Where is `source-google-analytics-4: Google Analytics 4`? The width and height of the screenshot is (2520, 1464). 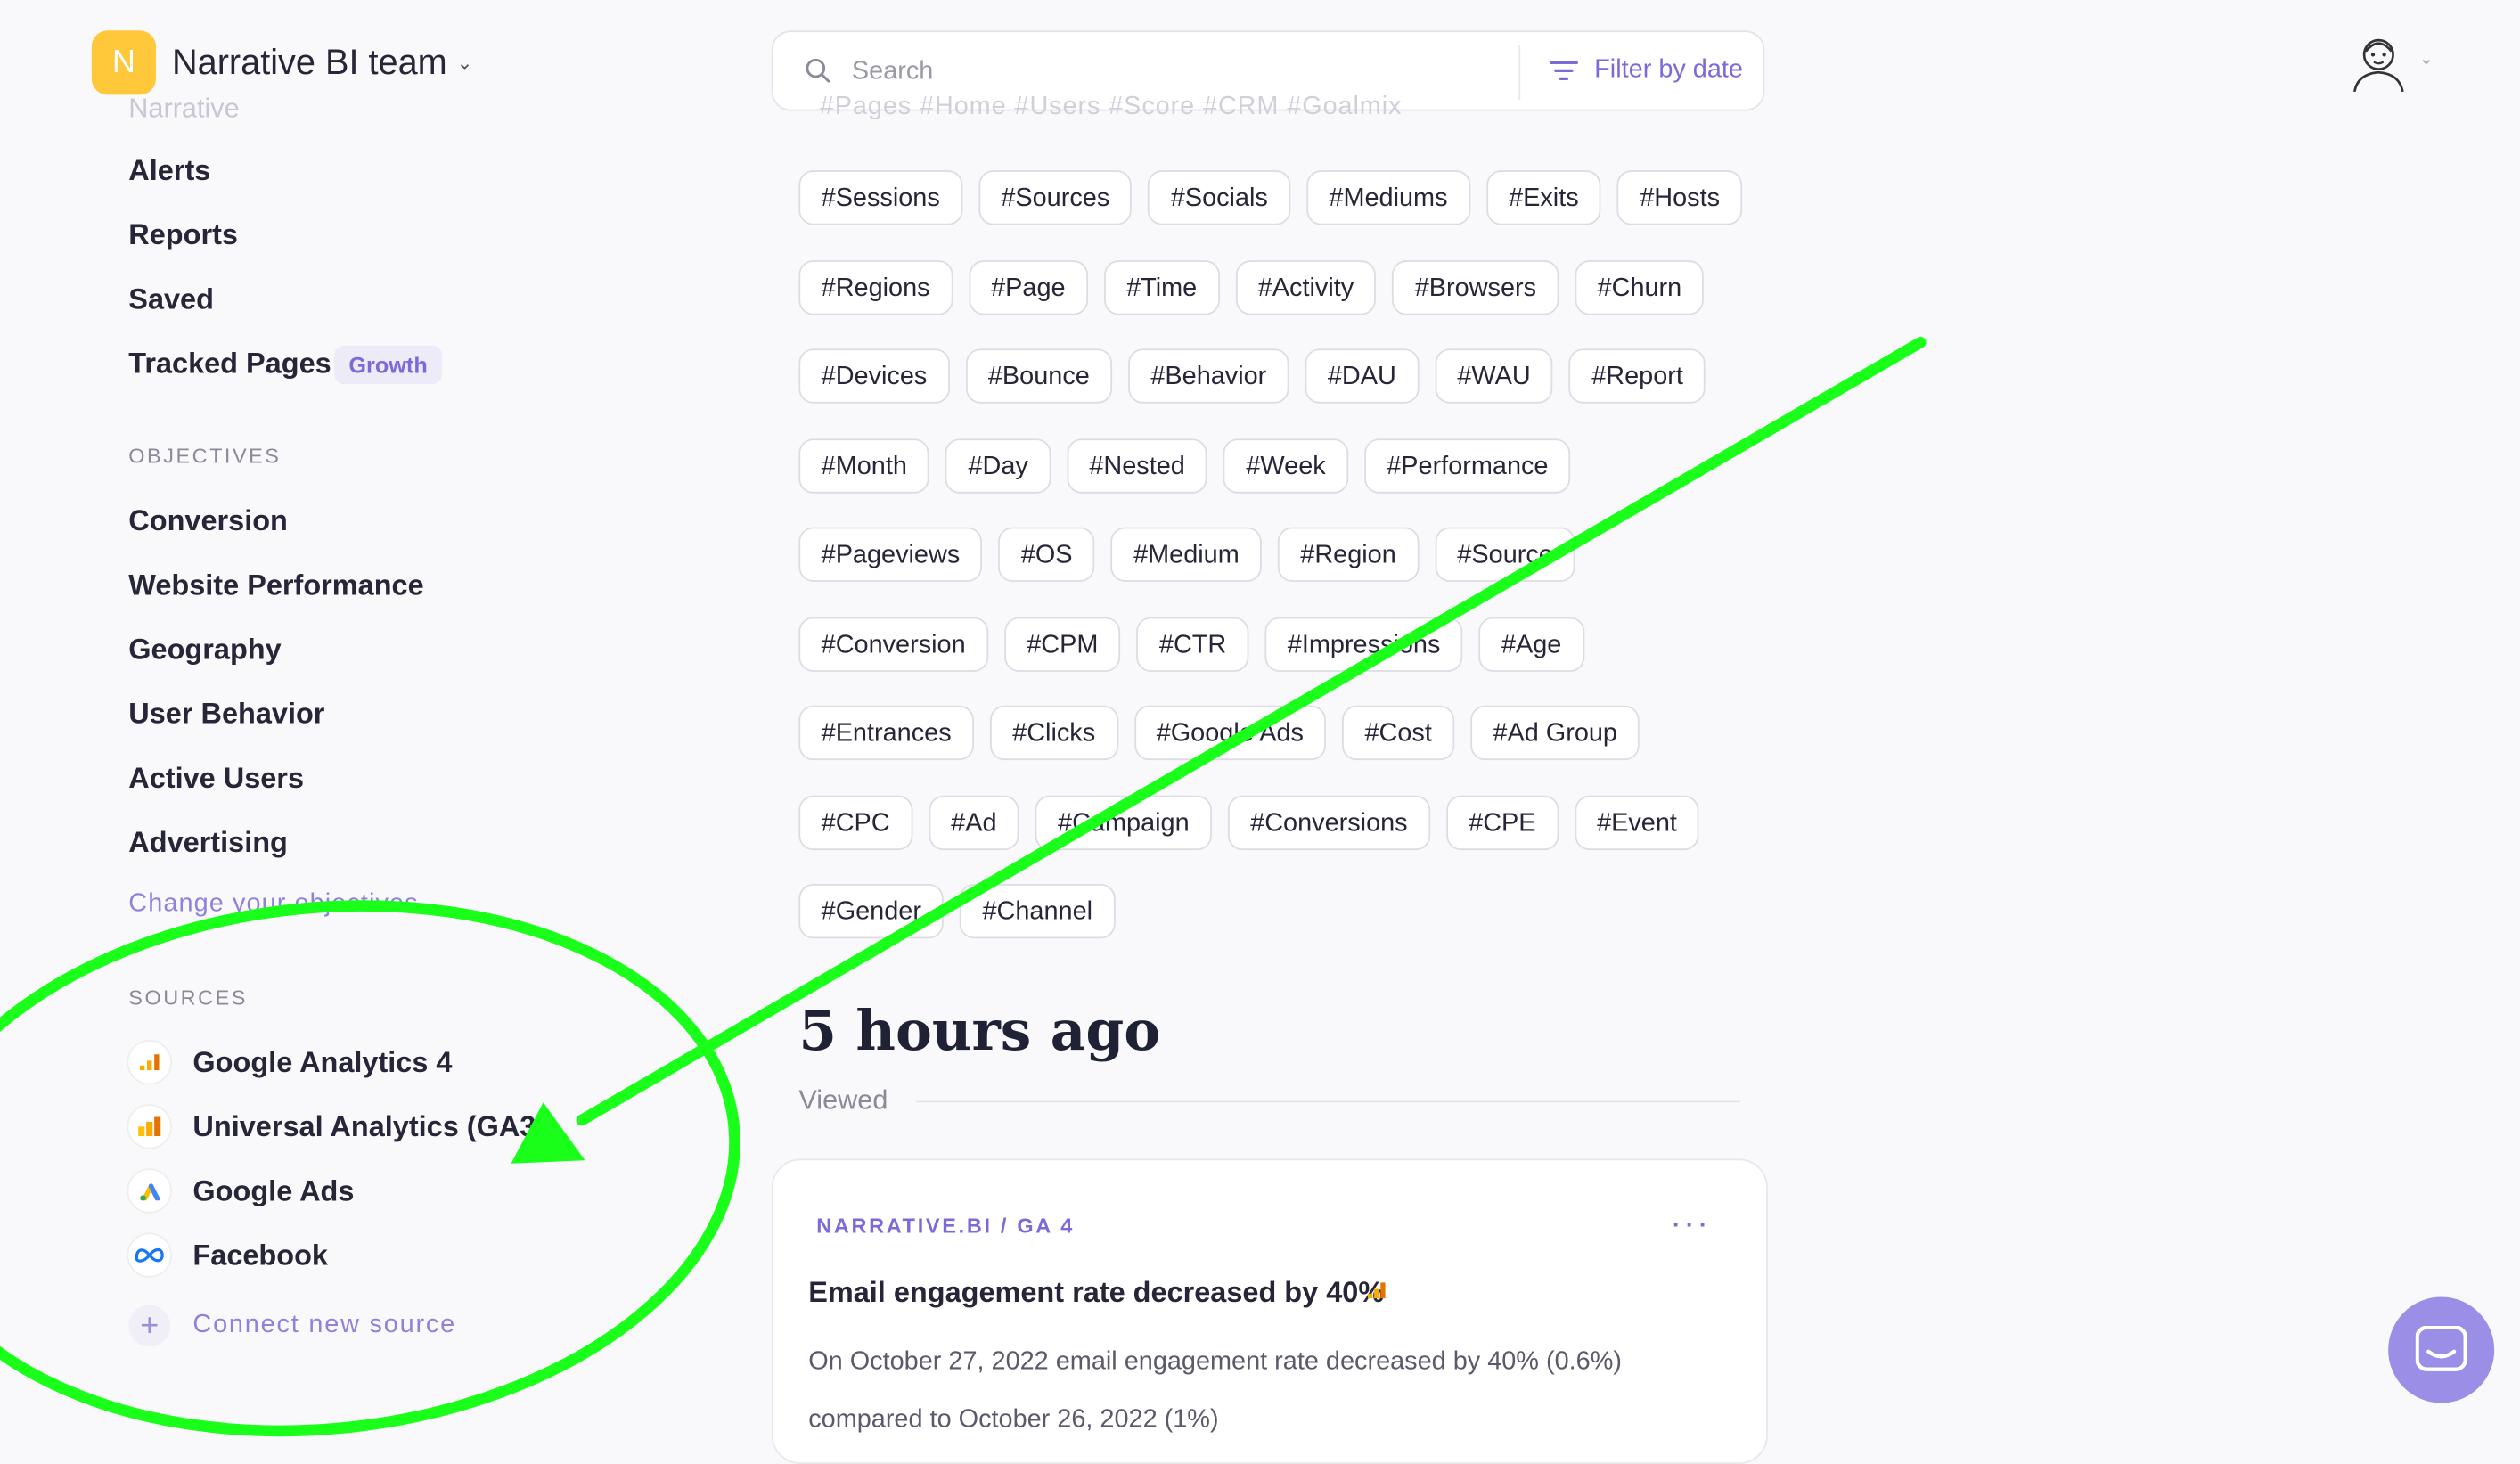
source-google-analytics-4: Google Analytics 4 is located at coordinates (290, 1063).